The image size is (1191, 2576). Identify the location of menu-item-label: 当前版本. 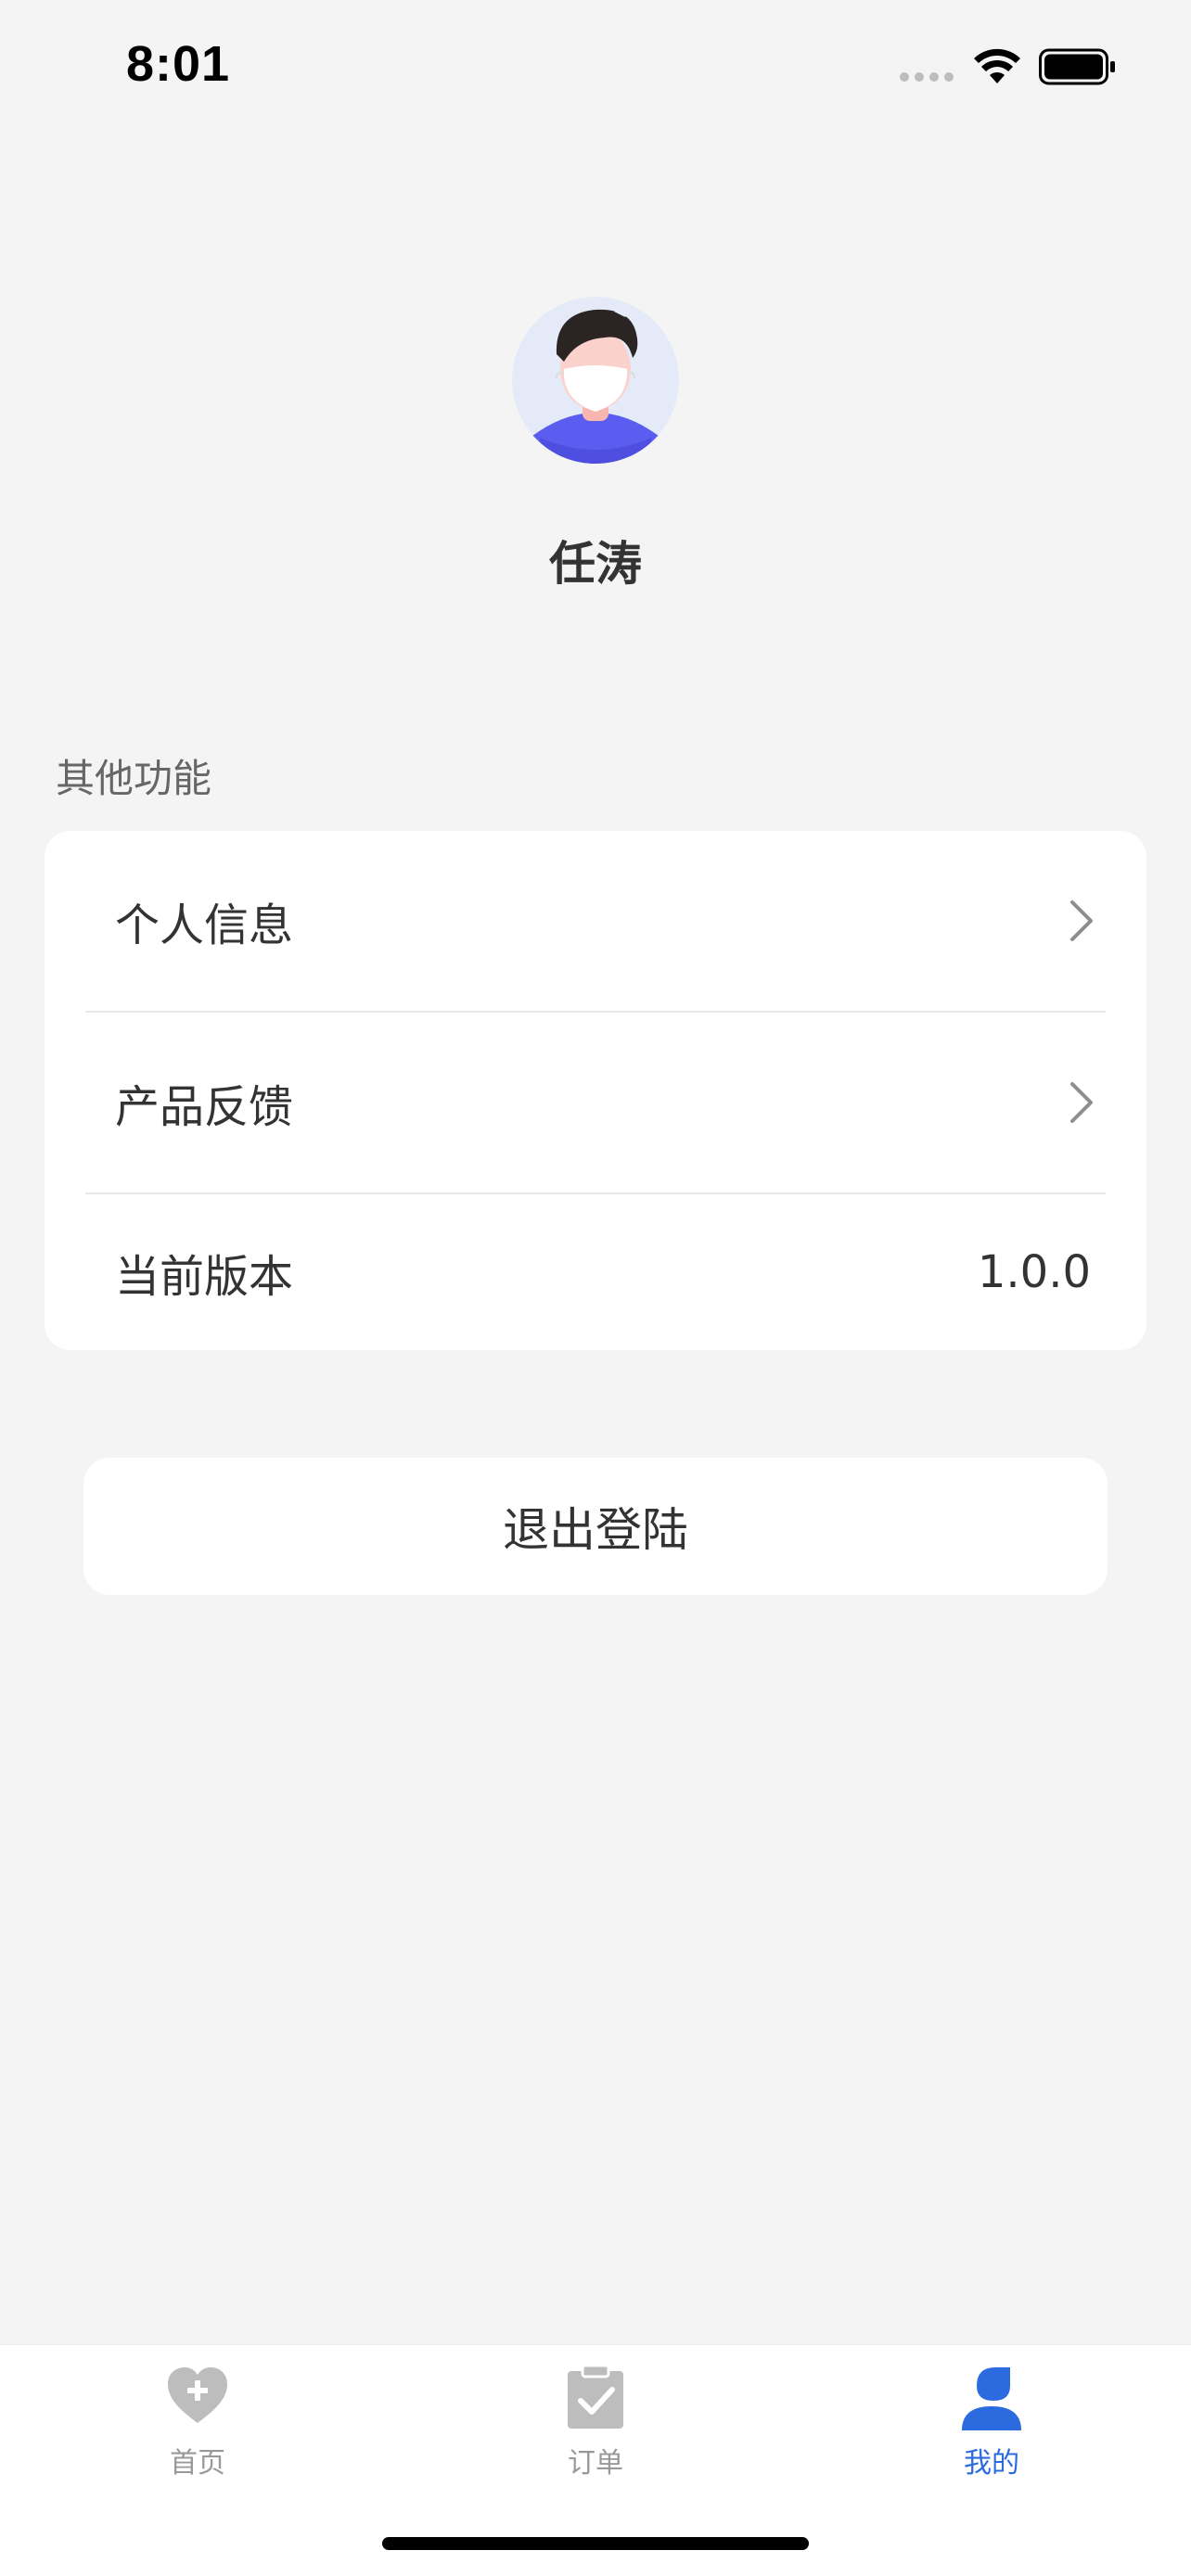
(204, 1277).